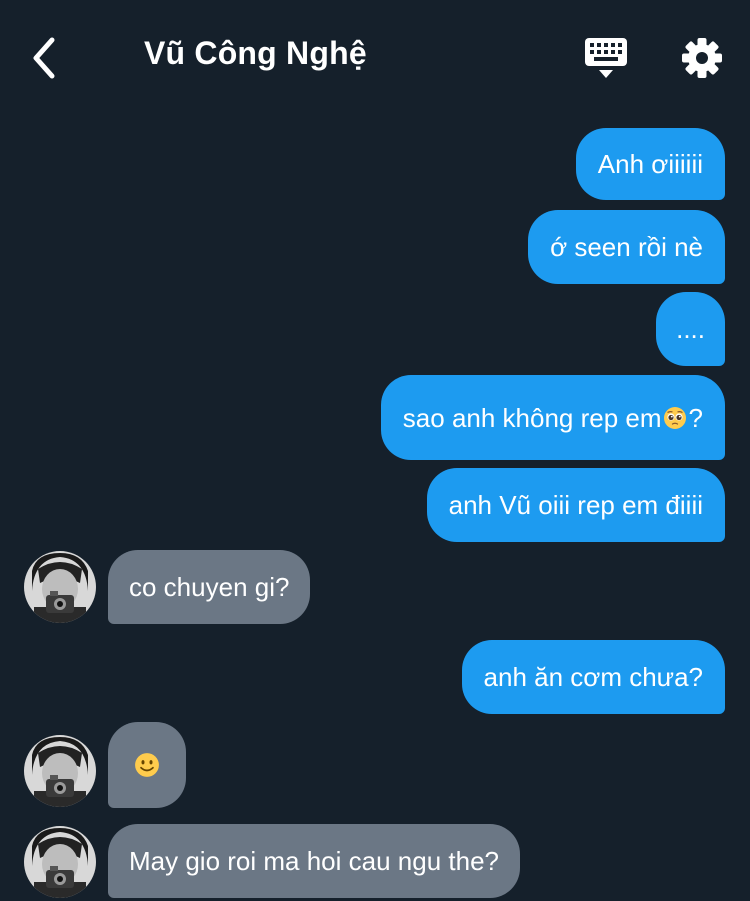 The width and height of the screenshot is (750, 901). I want to click on sent-message: Anh ơiiiiii, so click(650, 164).